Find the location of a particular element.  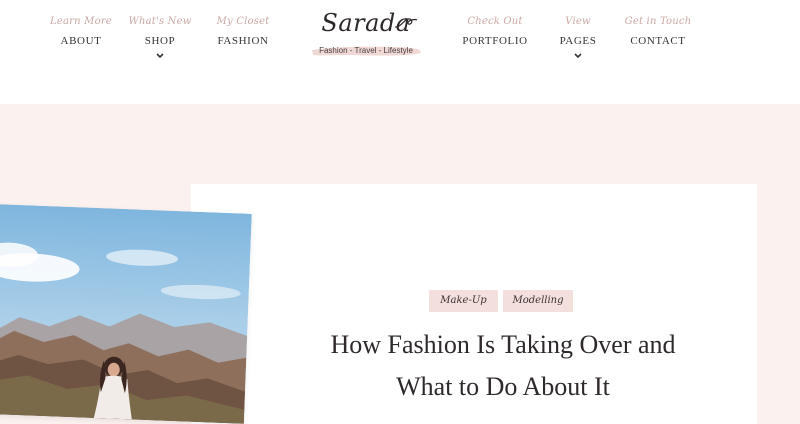

nav-item-fashion: My Closet FASHION is located at coordinates (243, 31).